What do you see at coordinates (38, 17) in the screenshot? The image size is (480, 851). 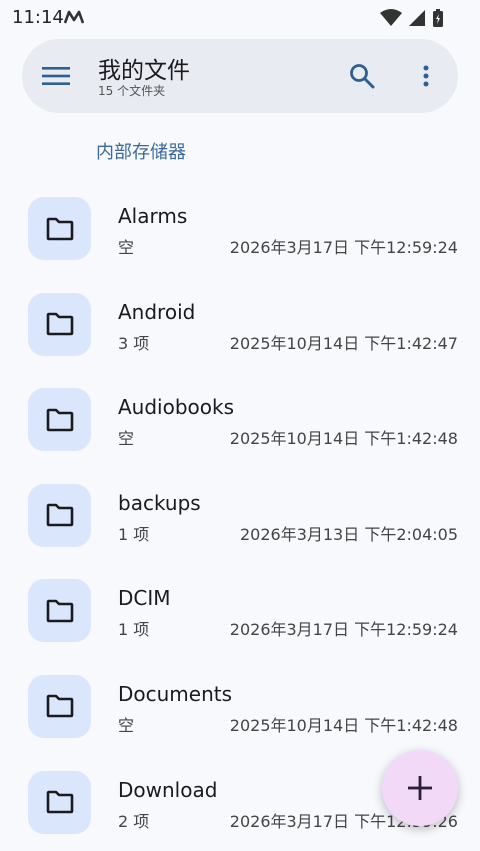 I see `status-time: 11:14` at bounding box center [38, 17].